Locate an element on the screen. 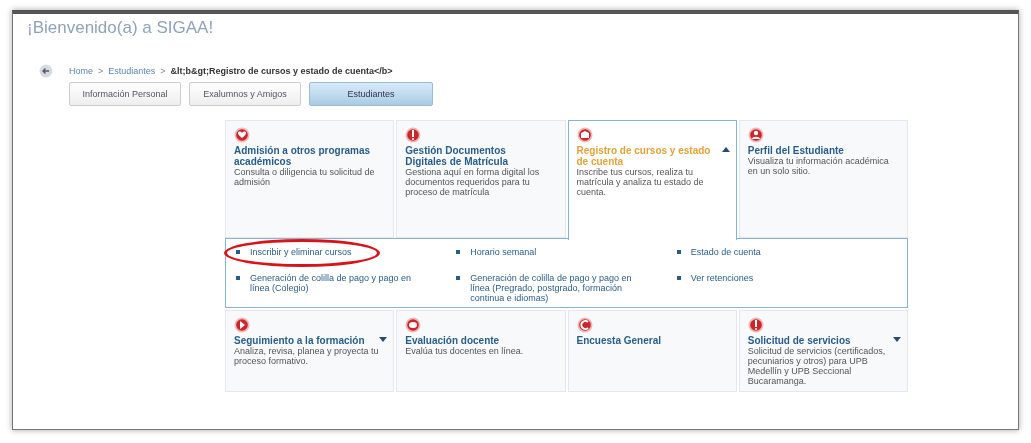  card-title: Solicitud de servicios is located at coordinates (799, 340).